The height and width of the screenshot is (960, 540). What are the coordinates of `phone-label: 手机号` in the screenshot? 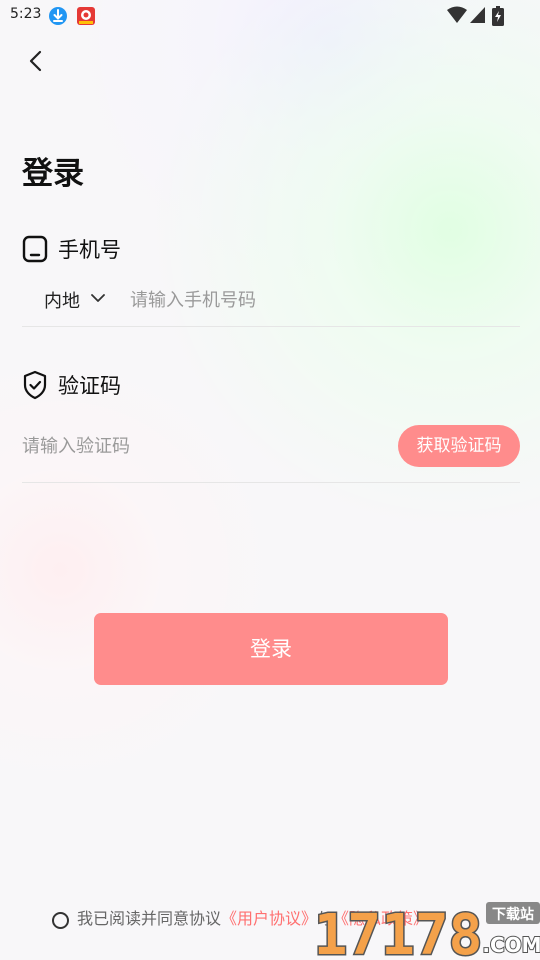 It's located at (89, 250).